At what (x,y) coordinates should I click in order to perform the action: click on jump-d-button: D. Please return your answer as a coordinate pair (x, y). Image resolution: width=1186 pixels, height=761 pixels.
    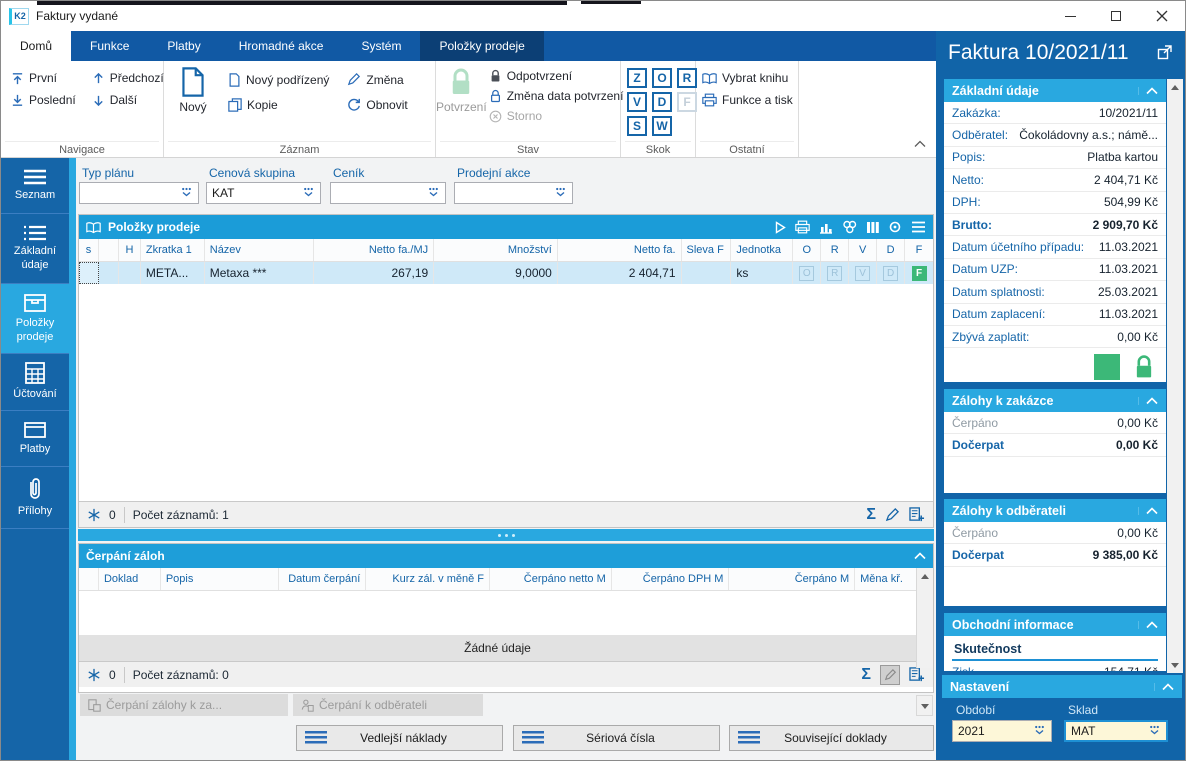
    Looking at the image, I should click on (662, 102).